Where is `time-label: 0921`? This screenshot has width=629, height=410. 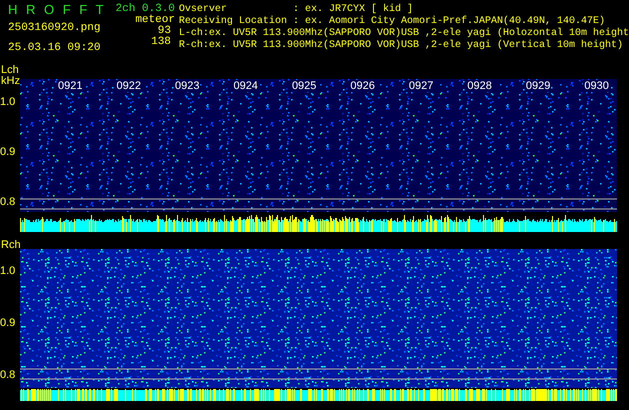 time-label: 0921 is located at coordinates (70, 86).